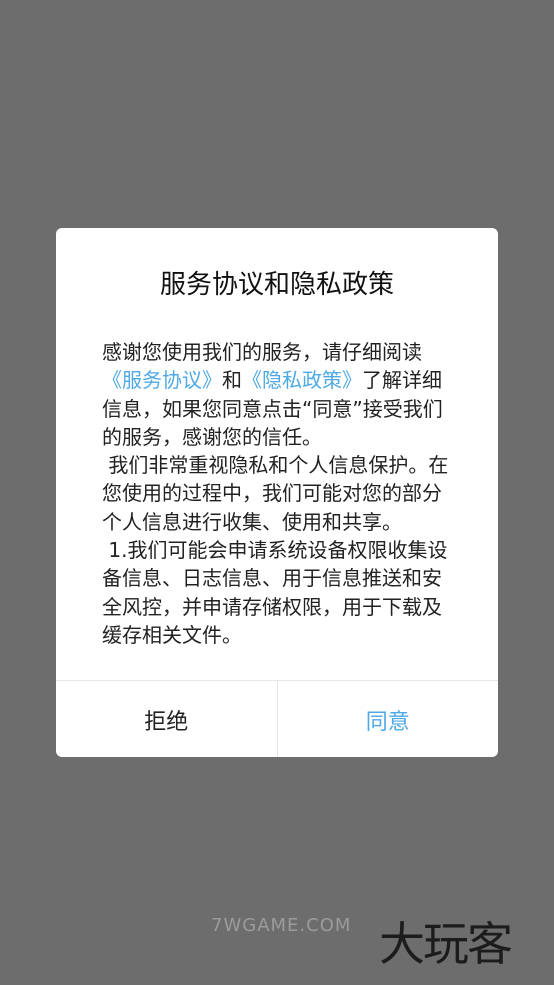 The image size is (554, 985). I want to click on service-agreement-link: 《服务协议》, so click(162, 380).